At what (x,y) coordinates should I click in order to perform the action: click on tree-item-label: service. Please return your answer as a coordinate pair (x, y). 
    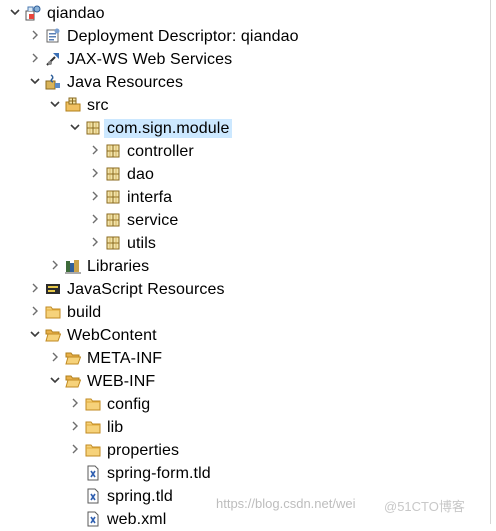
    Looking at the image, I should click on (153, 220).